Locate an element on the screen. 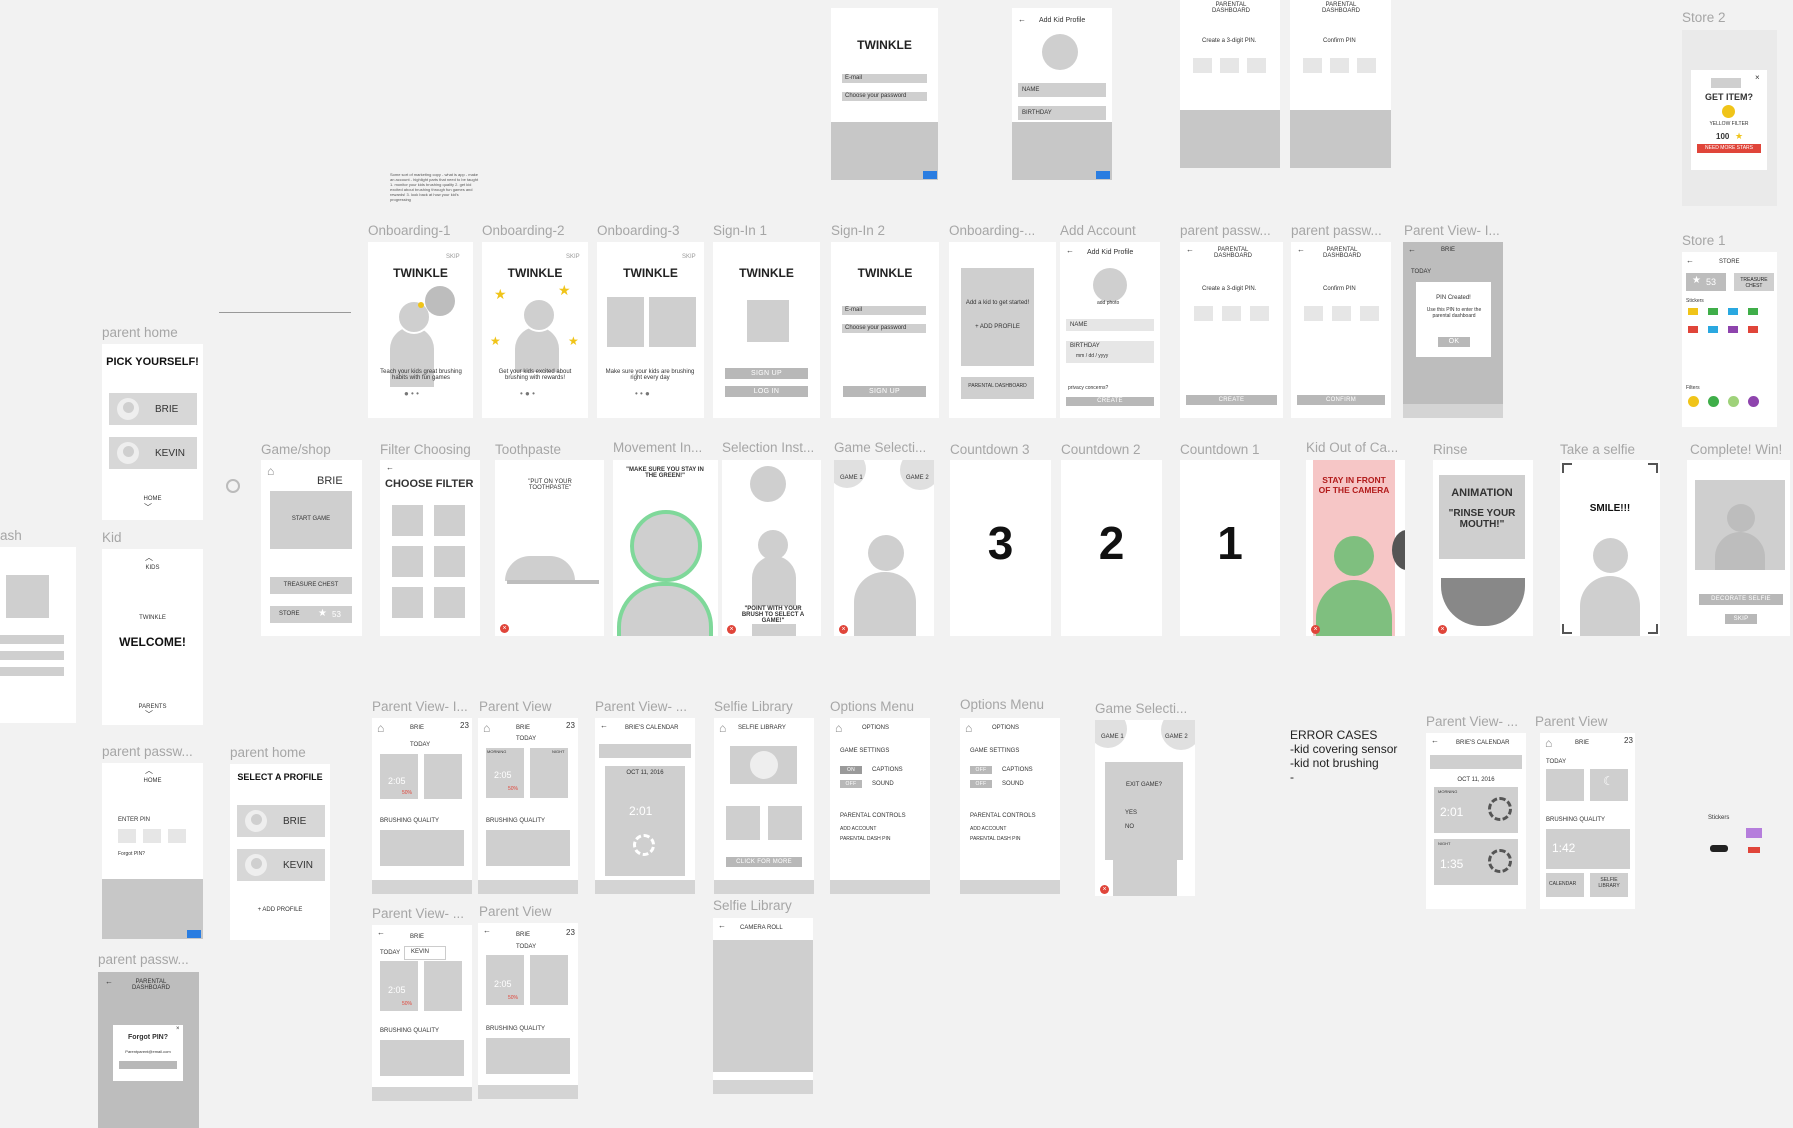  profile-brie: BRIE is located at coordinates (153, 409).